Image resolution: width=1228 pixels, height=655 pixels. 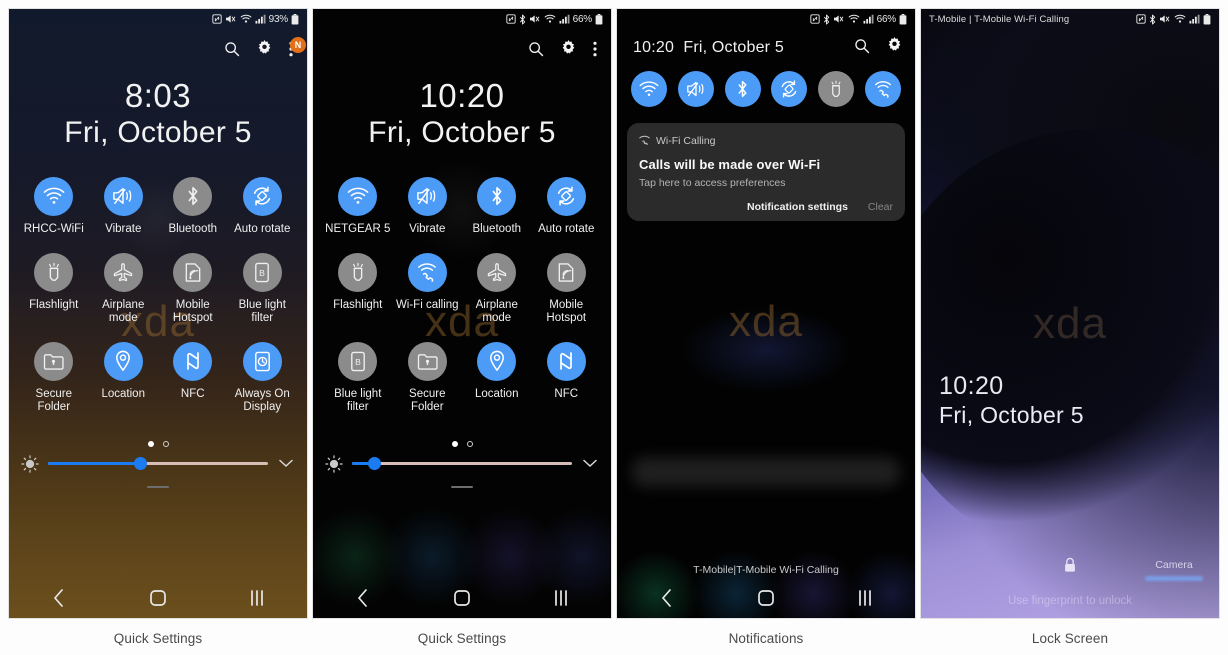 What do you see at coordinates (882, 89) in the screenshot?
I see `wifi-calling-icon` at bounding box center [882, 89].